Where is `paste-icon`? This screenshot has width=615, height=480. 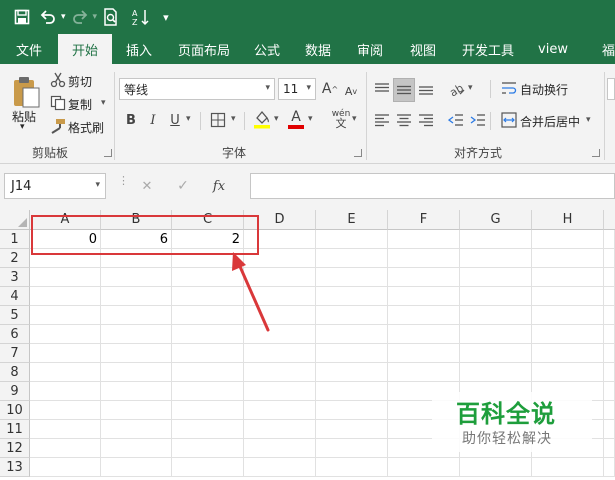 paste-icon is located at coordinates (26, 92).